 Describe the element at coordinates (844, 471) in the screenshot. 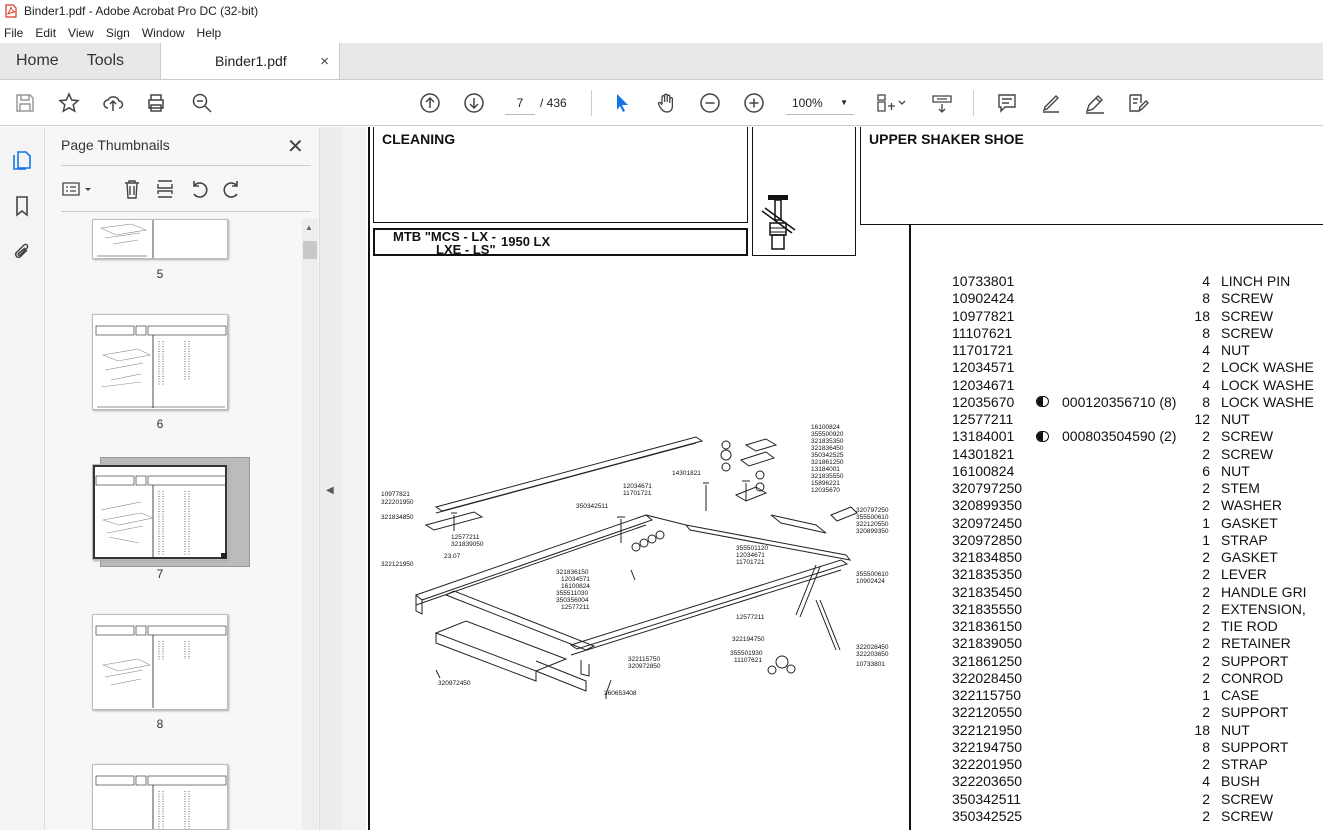

I see `parts-row: 16100824 6 NUT` at that location.